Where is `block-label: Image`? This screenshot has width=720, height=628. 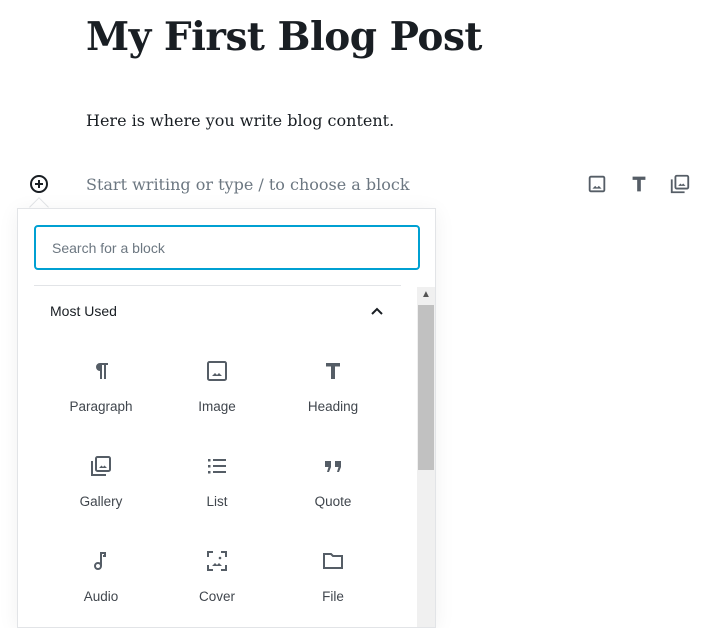 block-label: Image is located at coordinates (217, 406).